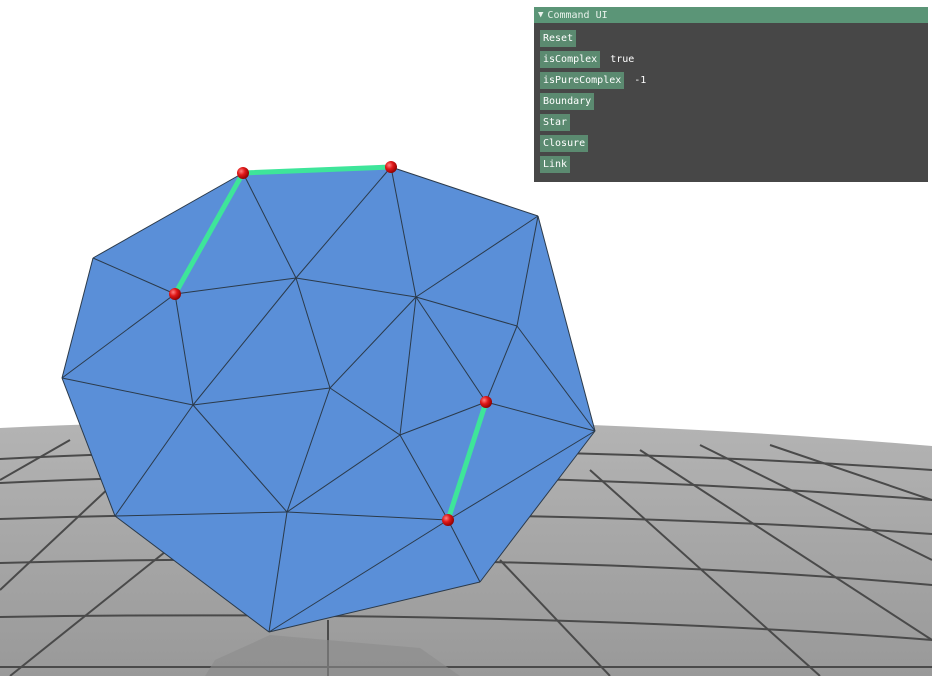 The image size is (932, 676). What do you see at coordinates (577, 15) in the screenshot?
I see `panel-title: Command UI` at bounding box center [577, 15].